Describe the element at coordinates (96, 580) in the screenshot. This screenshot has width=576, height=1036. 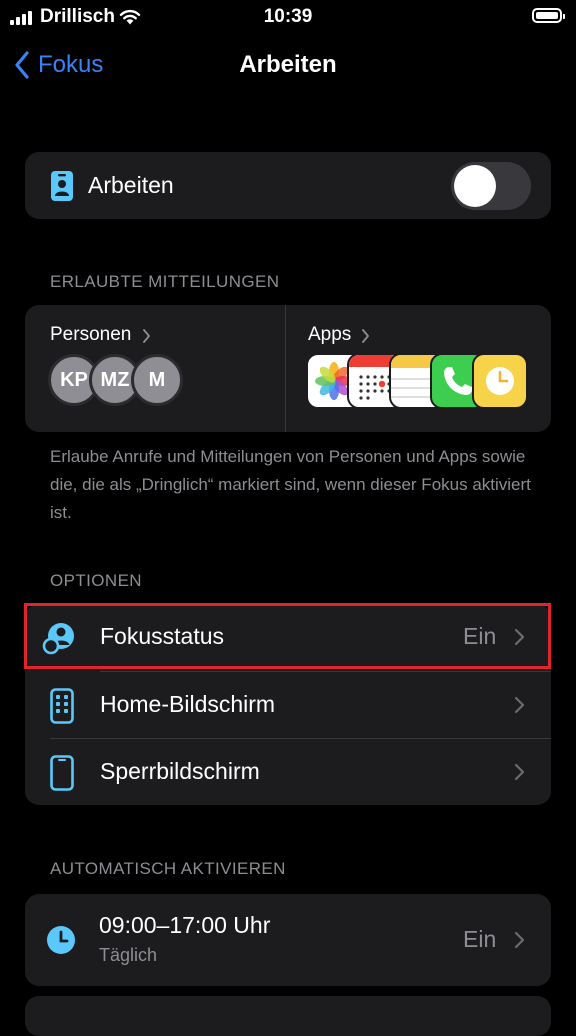
I see `options-header: OPTIONEN` at that location.